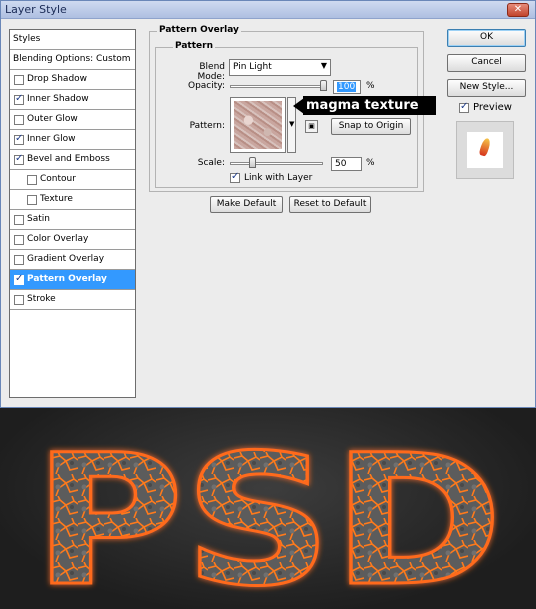 Image resolution: width=536 pixels, height=609 pixels. I want to click on style-item-label: Inner Shadow, so click(58, 99).